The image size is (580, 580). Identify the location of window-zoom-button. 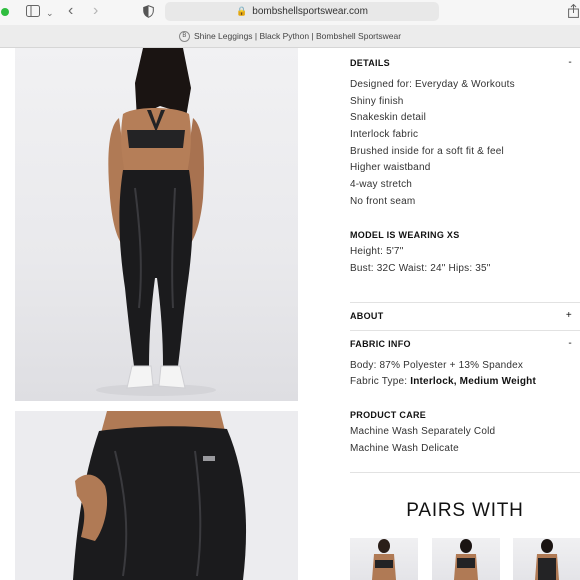
(5, 12).